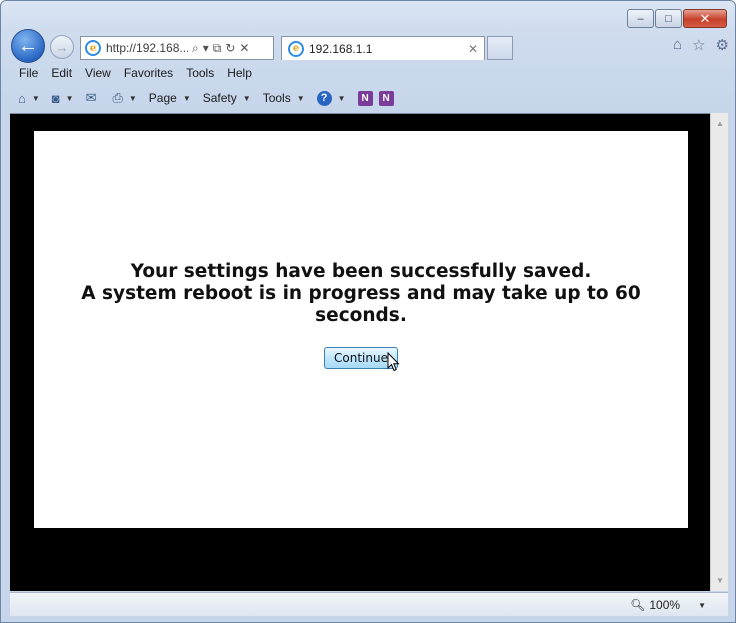 Image resolution: width=736 pixels, height=623 pixels. Describe the element at coordinates (163, 98) in the screenshot. I see `page-menu-button: Page` at that location.